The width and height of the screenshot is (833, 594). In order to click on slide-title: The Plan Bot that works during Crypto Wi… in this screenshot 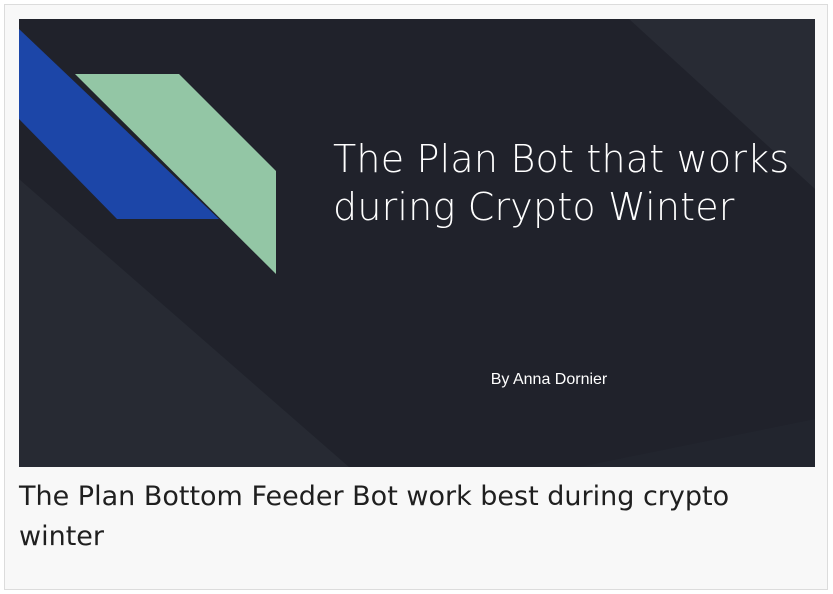, I will do `click(561, 183)`.